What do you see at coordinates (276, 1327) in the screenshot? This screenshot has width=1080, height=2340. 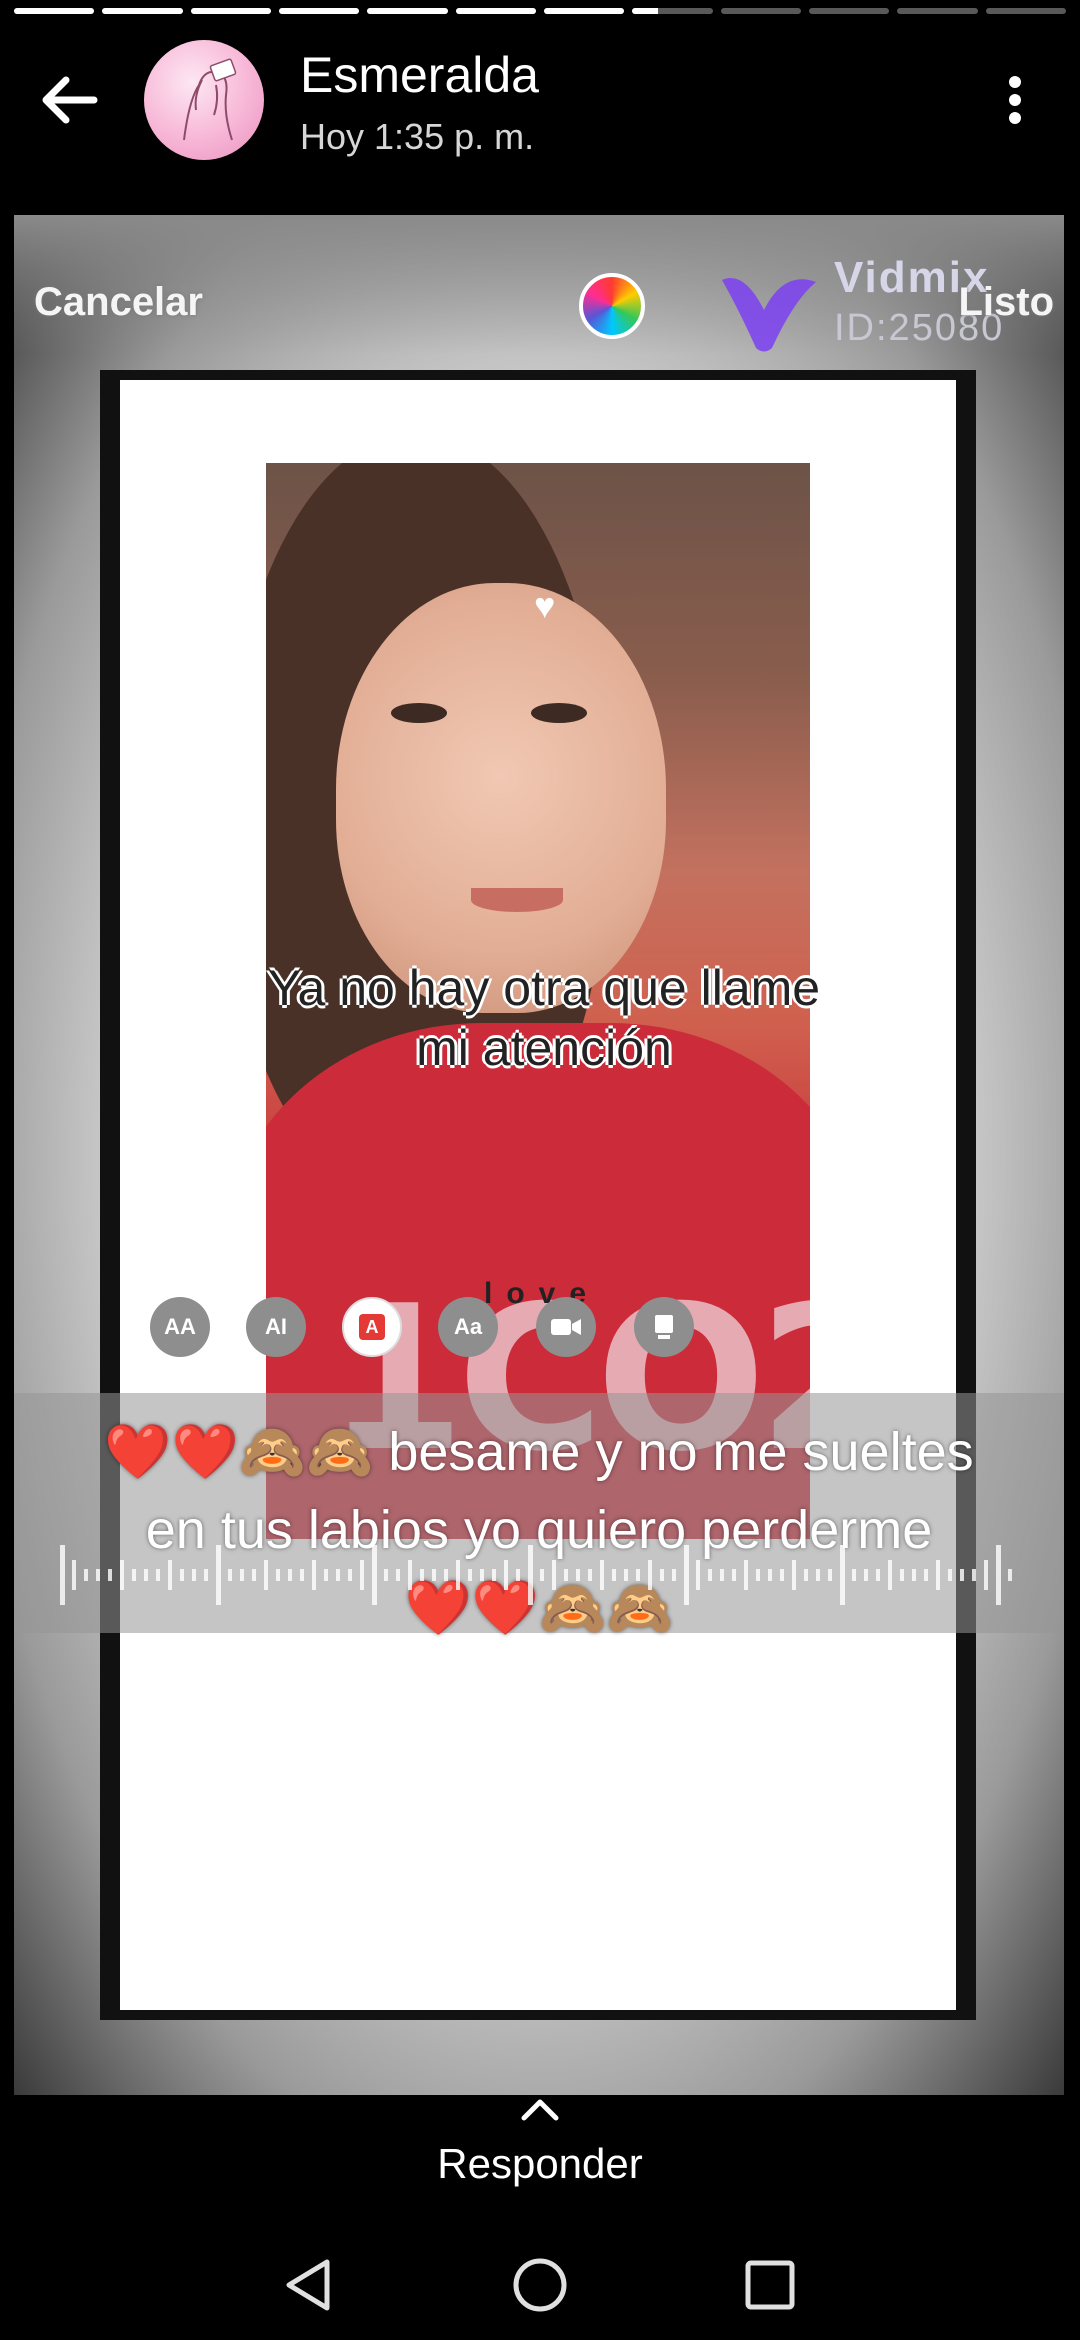 I see `ai-tool-icon: AI` at bounding box center [276, 1327].